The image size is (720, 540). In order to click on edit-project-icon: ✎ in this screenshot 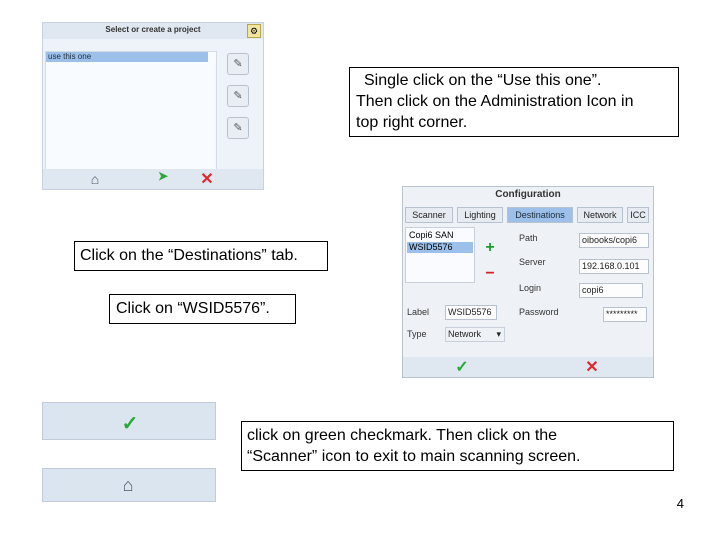, I will do `click(238, 96)`.